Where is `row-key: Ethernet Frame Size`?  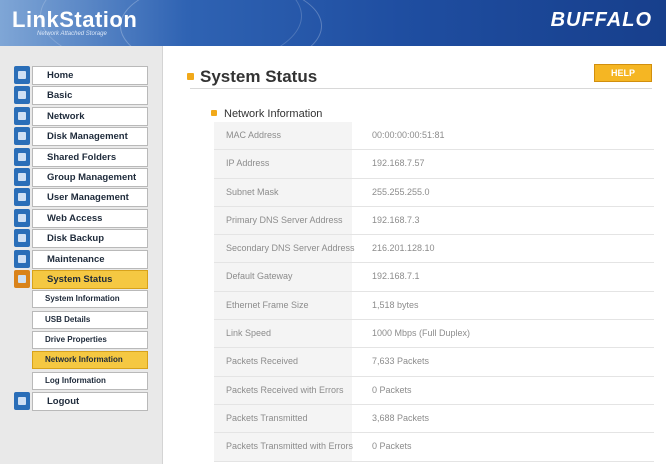 row-key: Ethernet Frame Size is located at coordinates (283, 305).